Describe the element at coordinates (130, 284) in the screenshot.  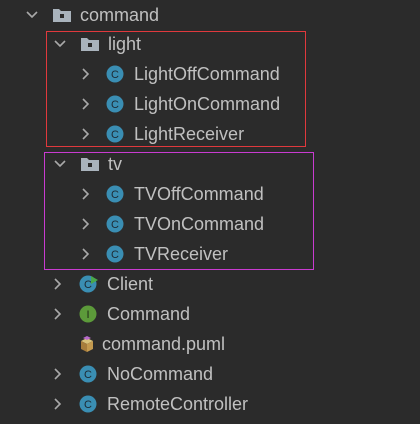
I see `tree-item-label: Client` at that location.